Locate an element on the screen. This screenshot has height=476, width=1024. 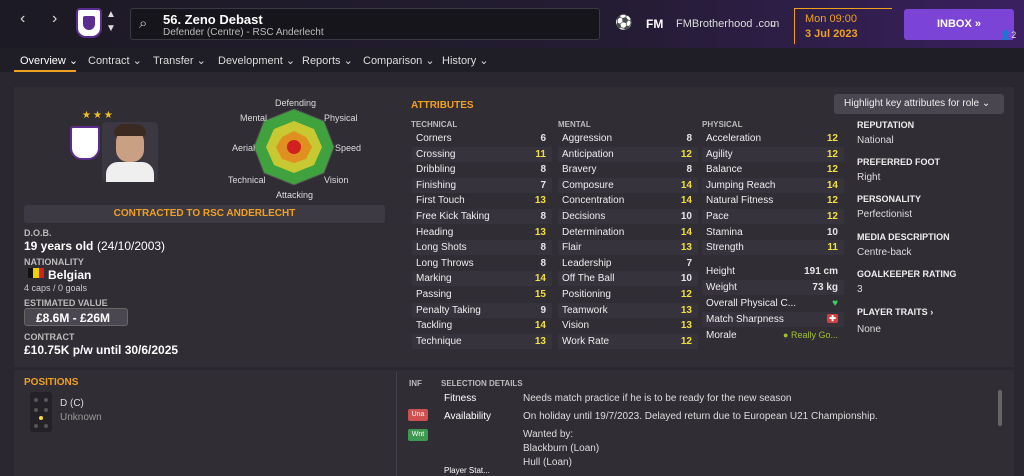
tab-history: History ⌄ is located at coordinates (465, 60).